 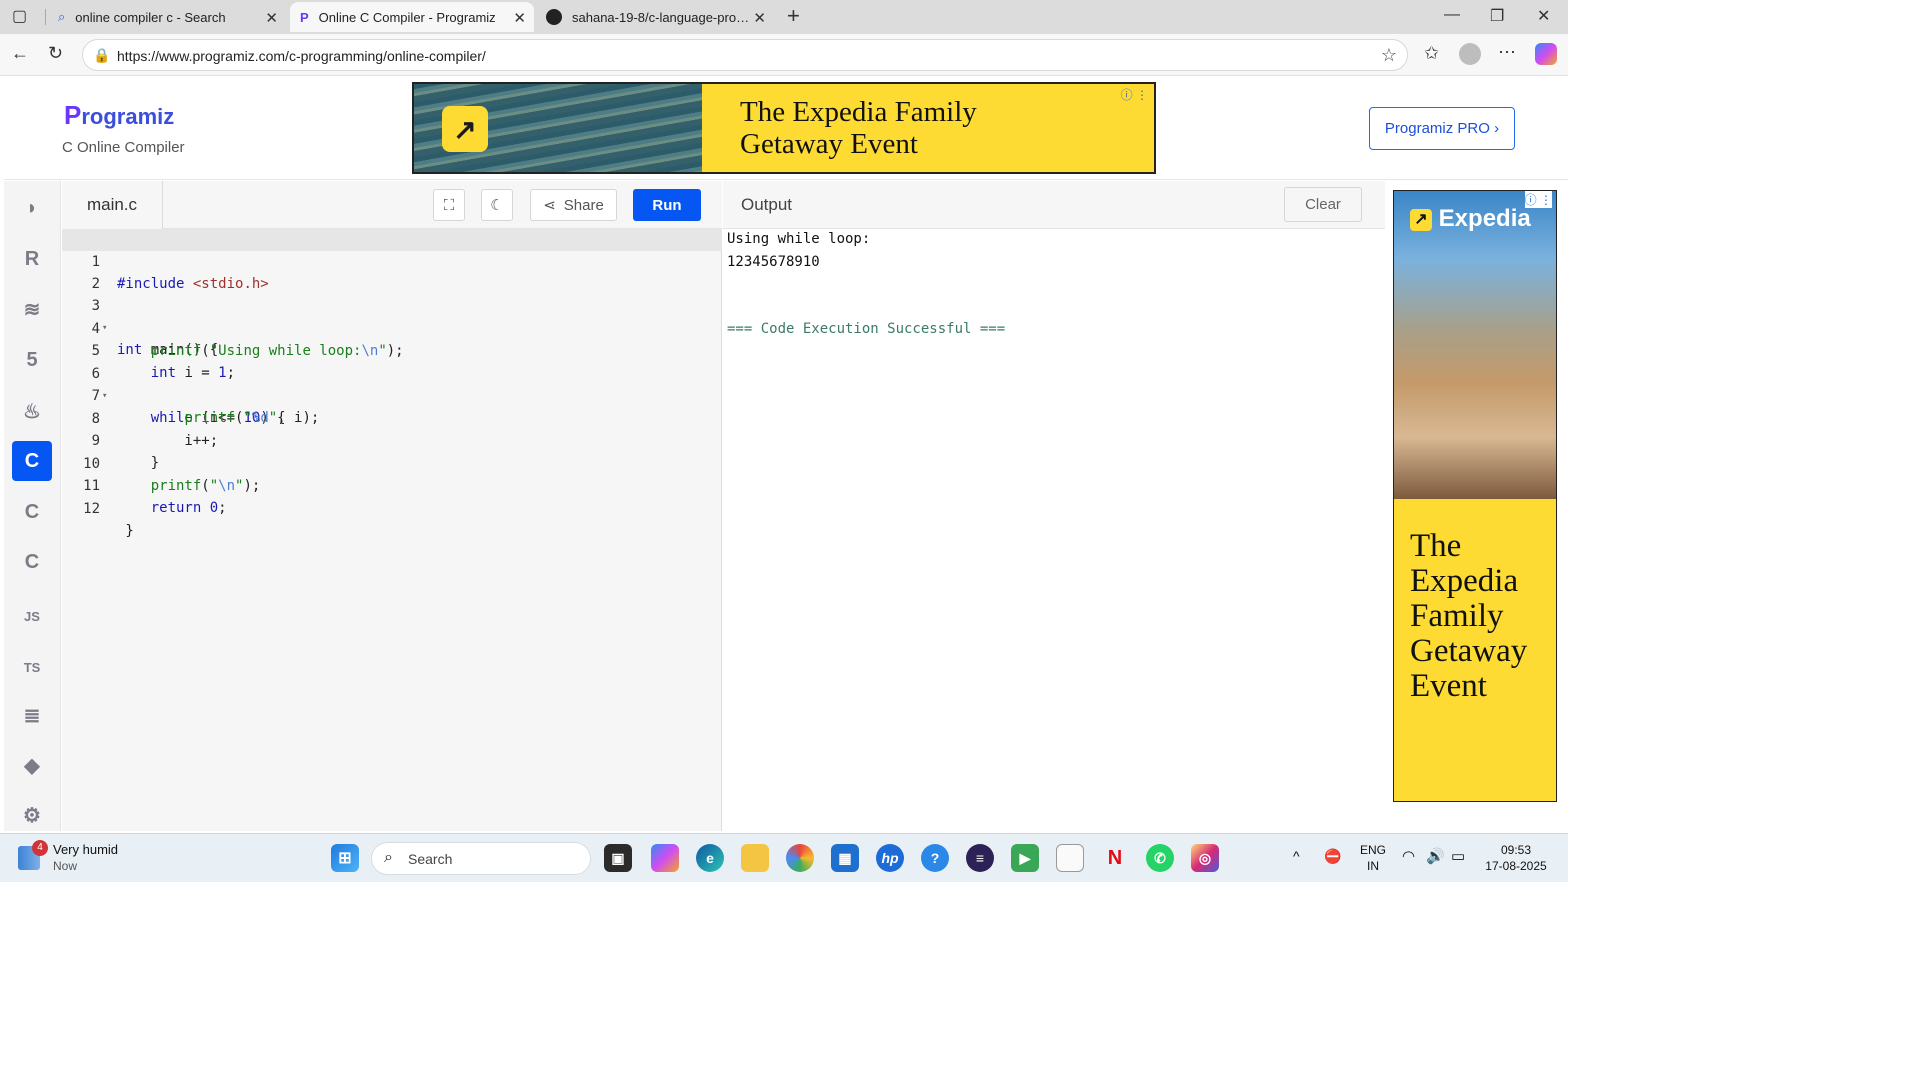 I want to click on wifi-icon: ◠, so click(x=1408, y=856).